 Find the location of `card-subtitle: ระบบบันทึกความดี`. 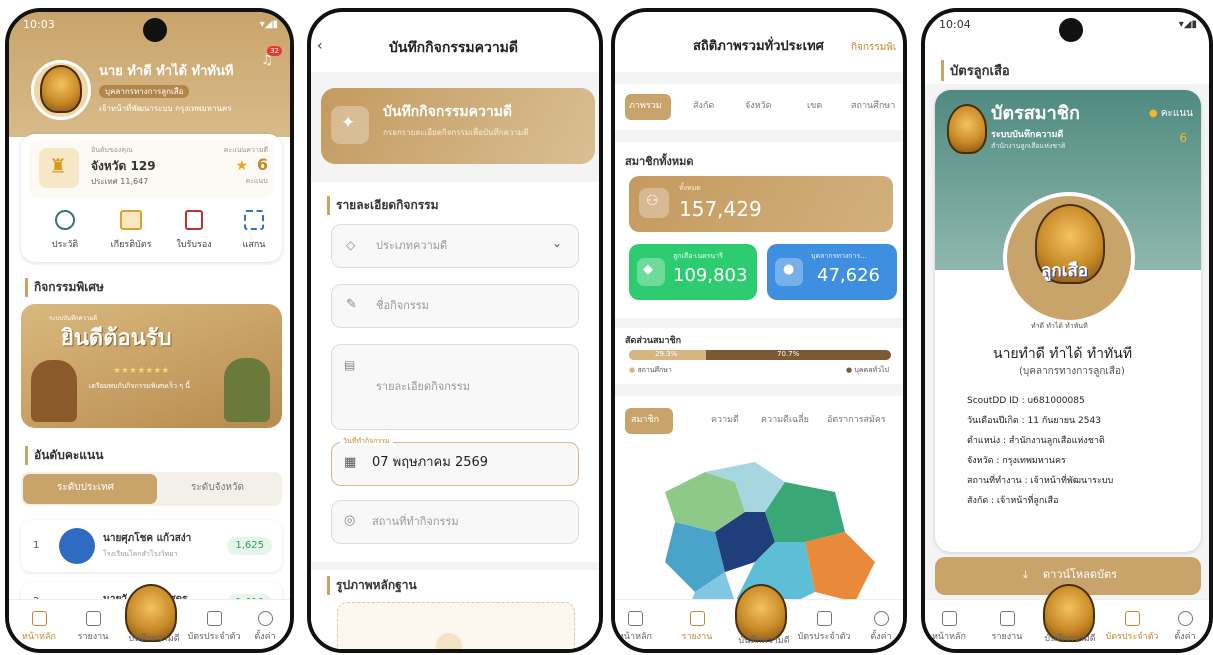

card-subtitle: ระบบบันทึกความดี is located at coordinates (1027, 135).